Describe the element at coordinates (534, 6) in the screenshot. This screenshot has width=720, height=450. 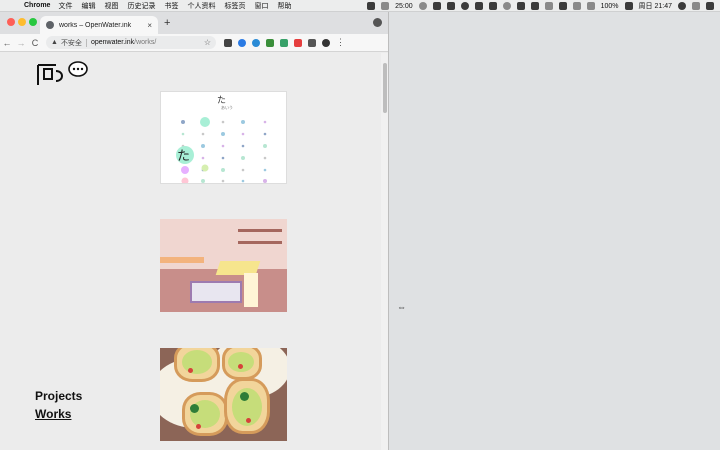
I see `card-icon` at that location.